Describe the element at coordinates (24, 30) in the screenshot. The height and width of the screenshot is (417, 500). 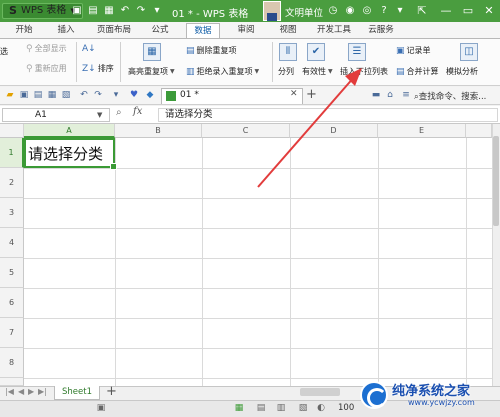
I see `tab-start: 开始` at that location.